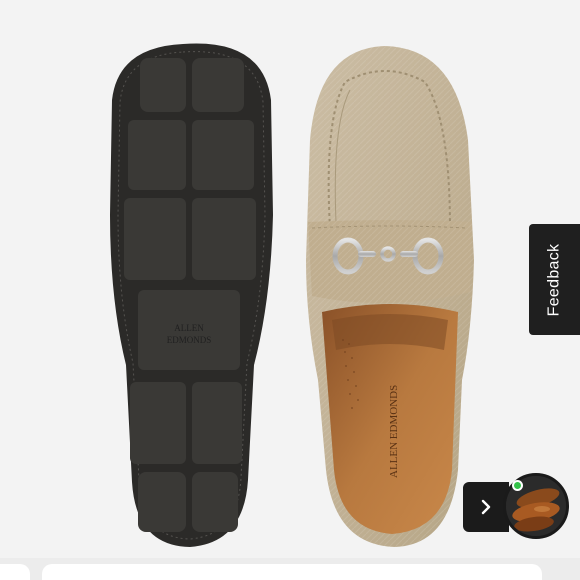 Image resolution: width=580 pixels, height=580 pixels. What do you see at coordinates (517, 485) in the screenshot?
I see `online-status-dot` at bounding box center [517, 485].